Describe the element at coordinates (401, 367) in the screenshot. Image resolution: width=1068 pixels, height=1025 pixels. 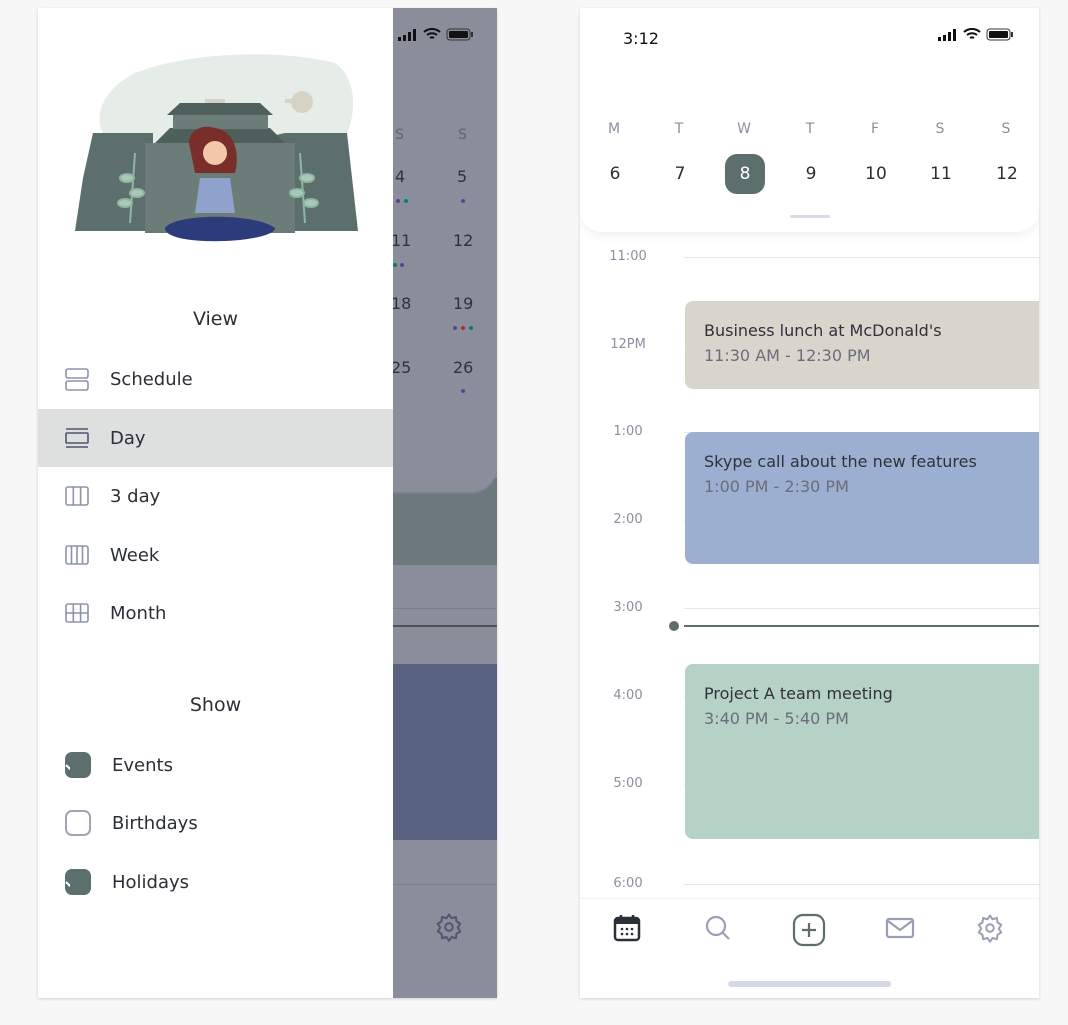
I see `date-cell: 25` at that location.